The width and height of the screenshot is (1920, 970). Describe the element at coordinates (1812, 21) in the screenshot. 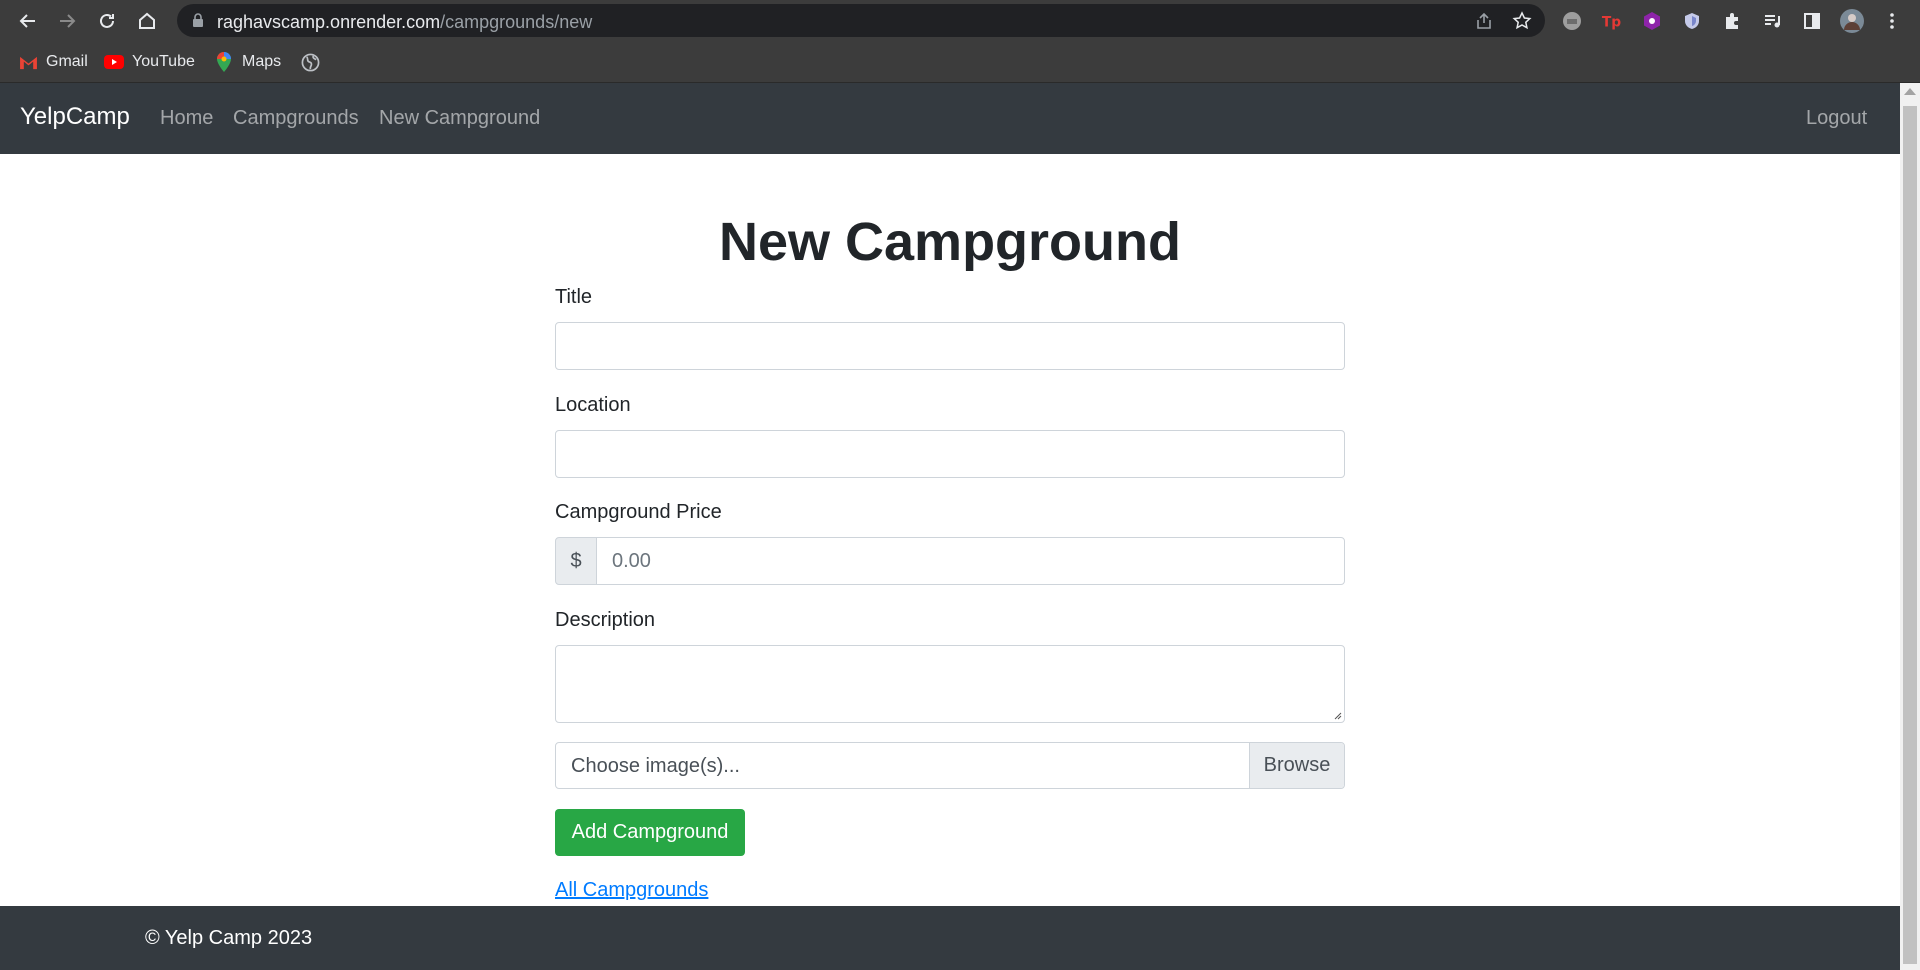

I see `side-panel-icon` at that location.